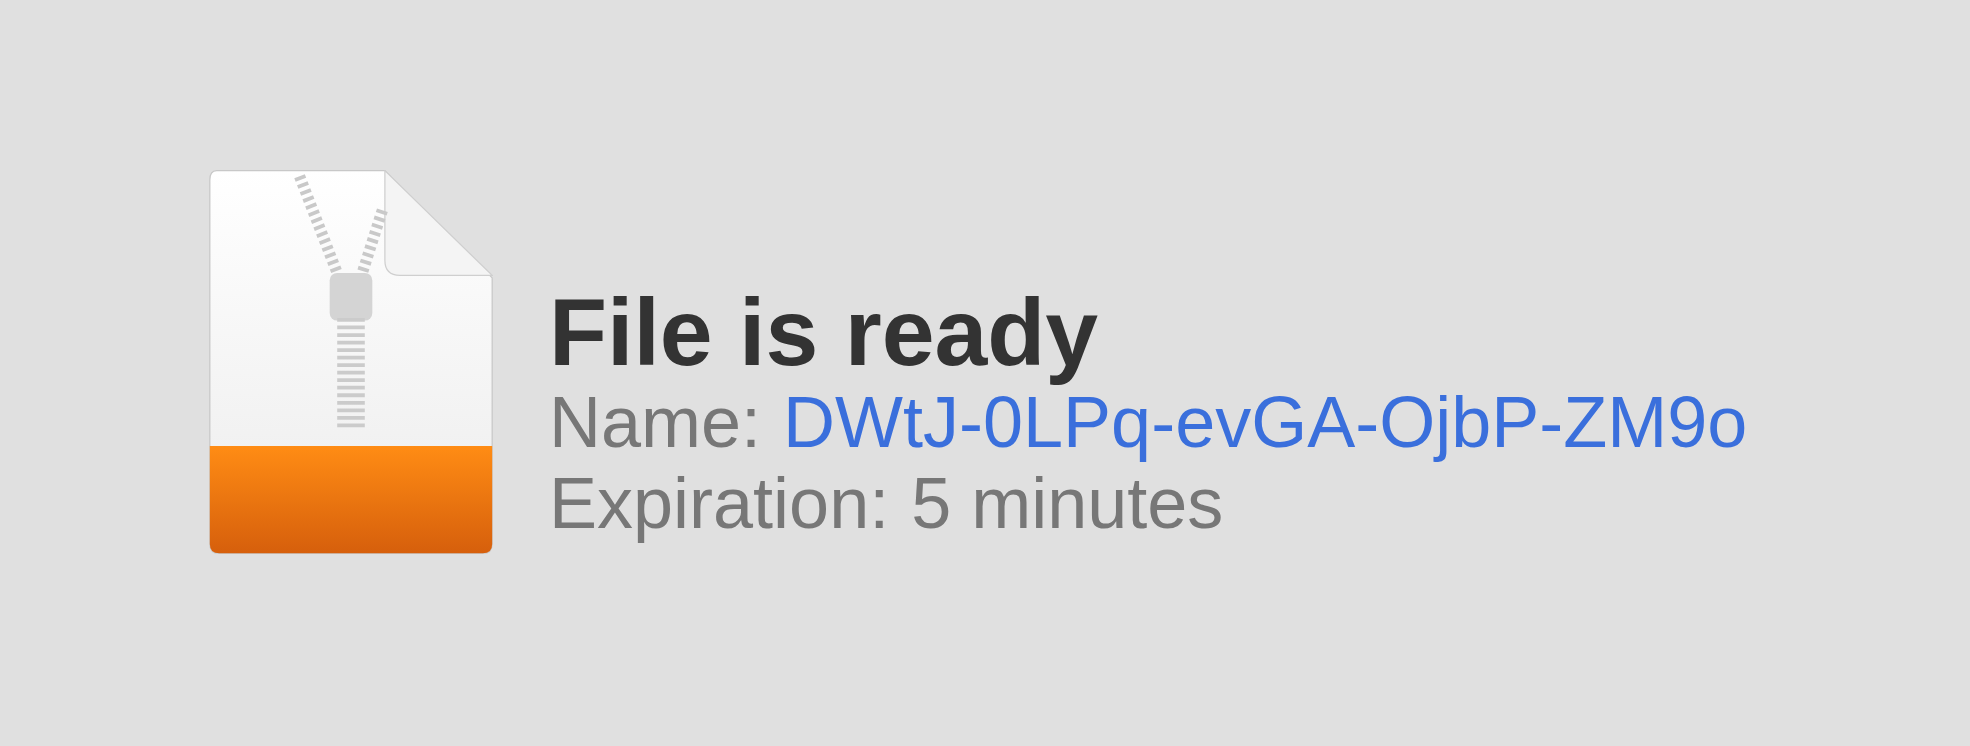 The height and width of the screenshot is (746, 1970). Describe the element at coordinates (1067, 503) in the screenshot. I see `field-value: 5 minutes` at that location.